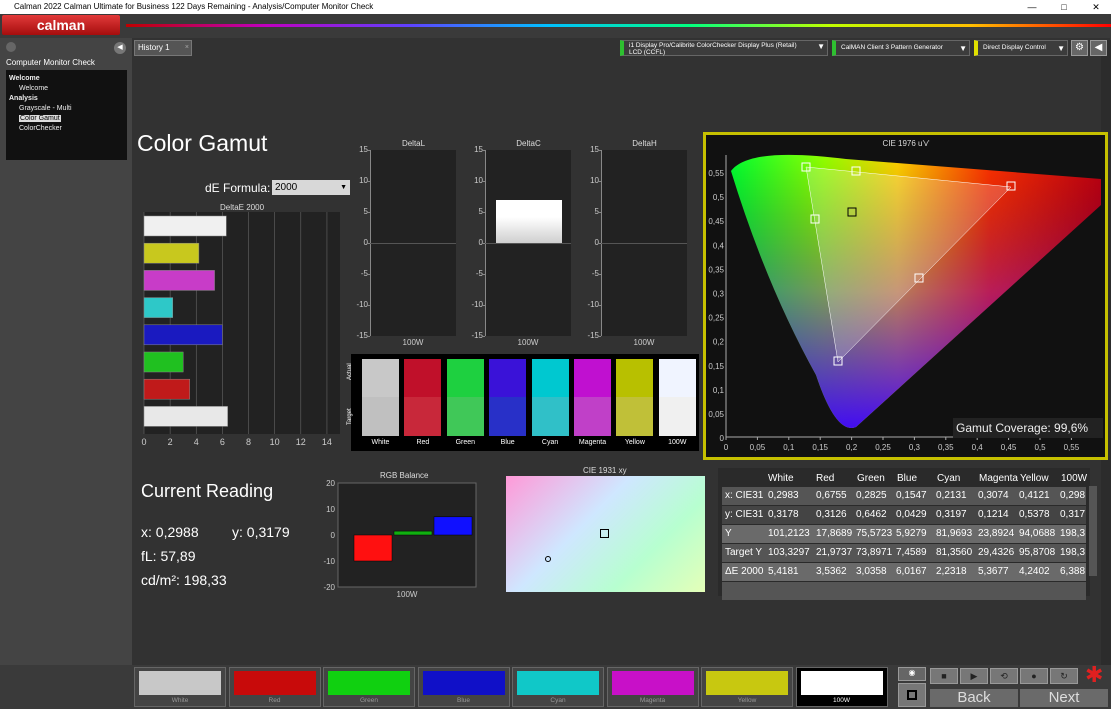 Image resolution: width=1111 pixels, height=709 pixels. I want to click on row-label: Target Y, so click(744, 552).